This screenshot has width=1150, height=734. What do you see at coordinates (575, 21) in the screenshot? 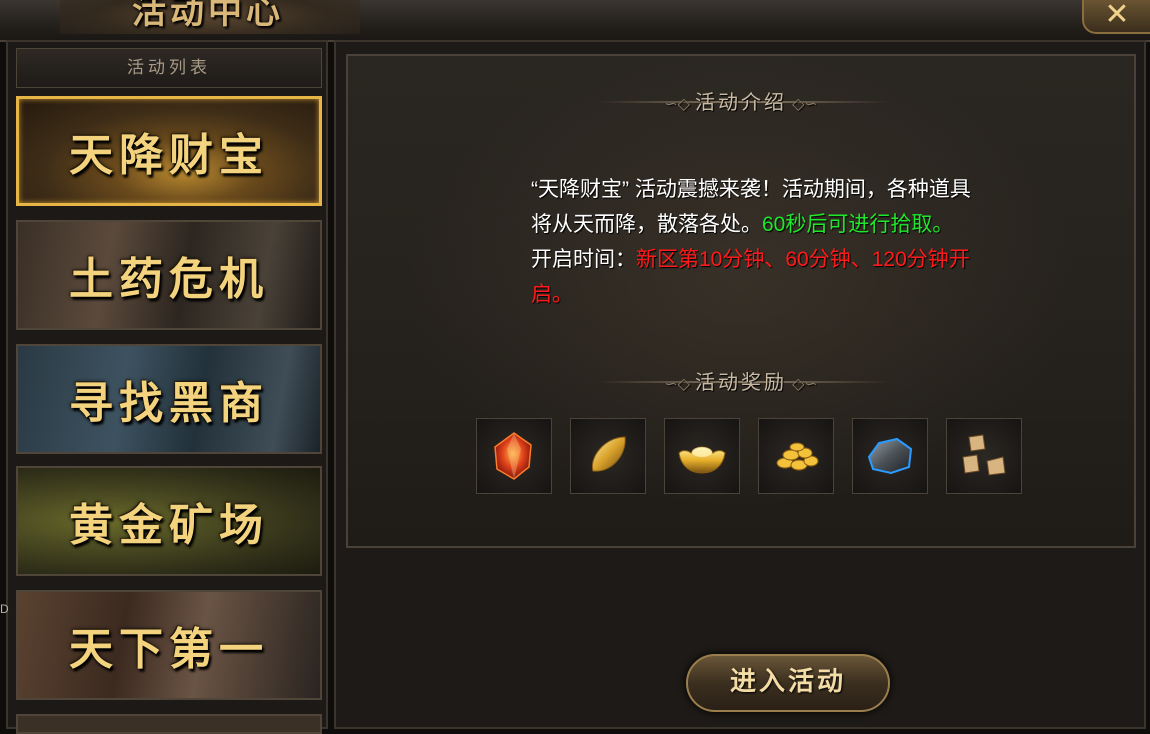
I see `title-bar: 活动中心 ✕` at bounding box center [575, 21].